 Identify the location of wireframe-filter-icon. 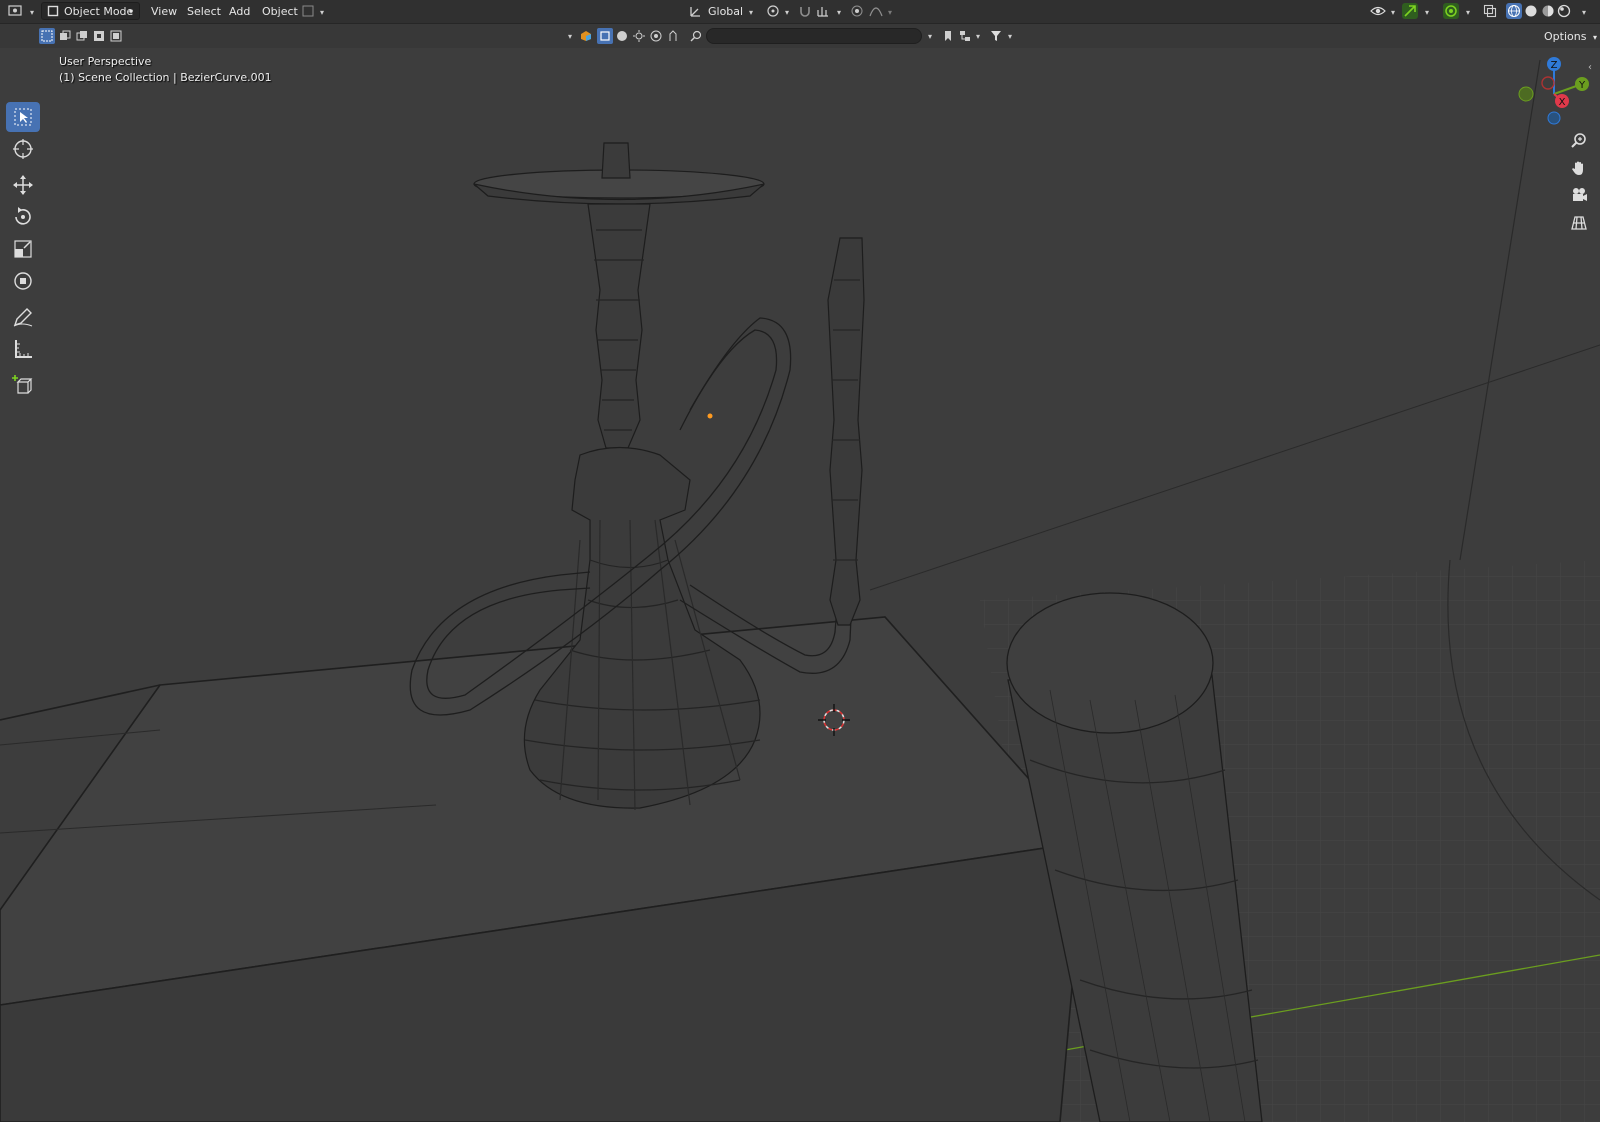
(605, 36).